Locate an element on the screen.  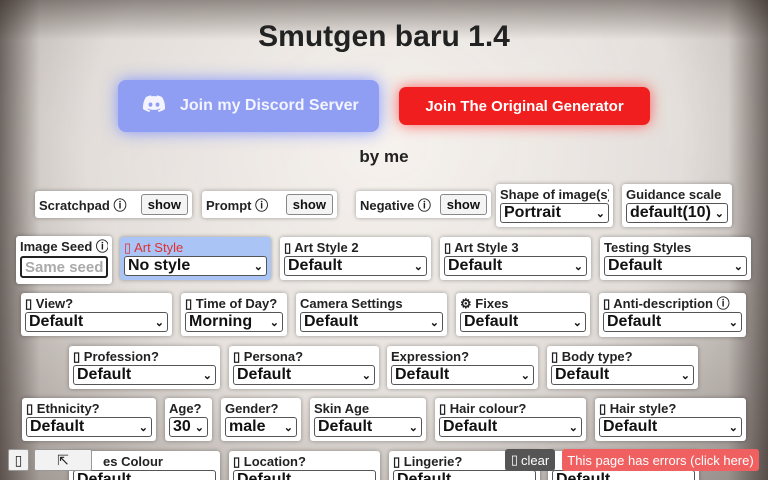
seed-label: Image Seed ⓘ is located at coordinates (64, 246).